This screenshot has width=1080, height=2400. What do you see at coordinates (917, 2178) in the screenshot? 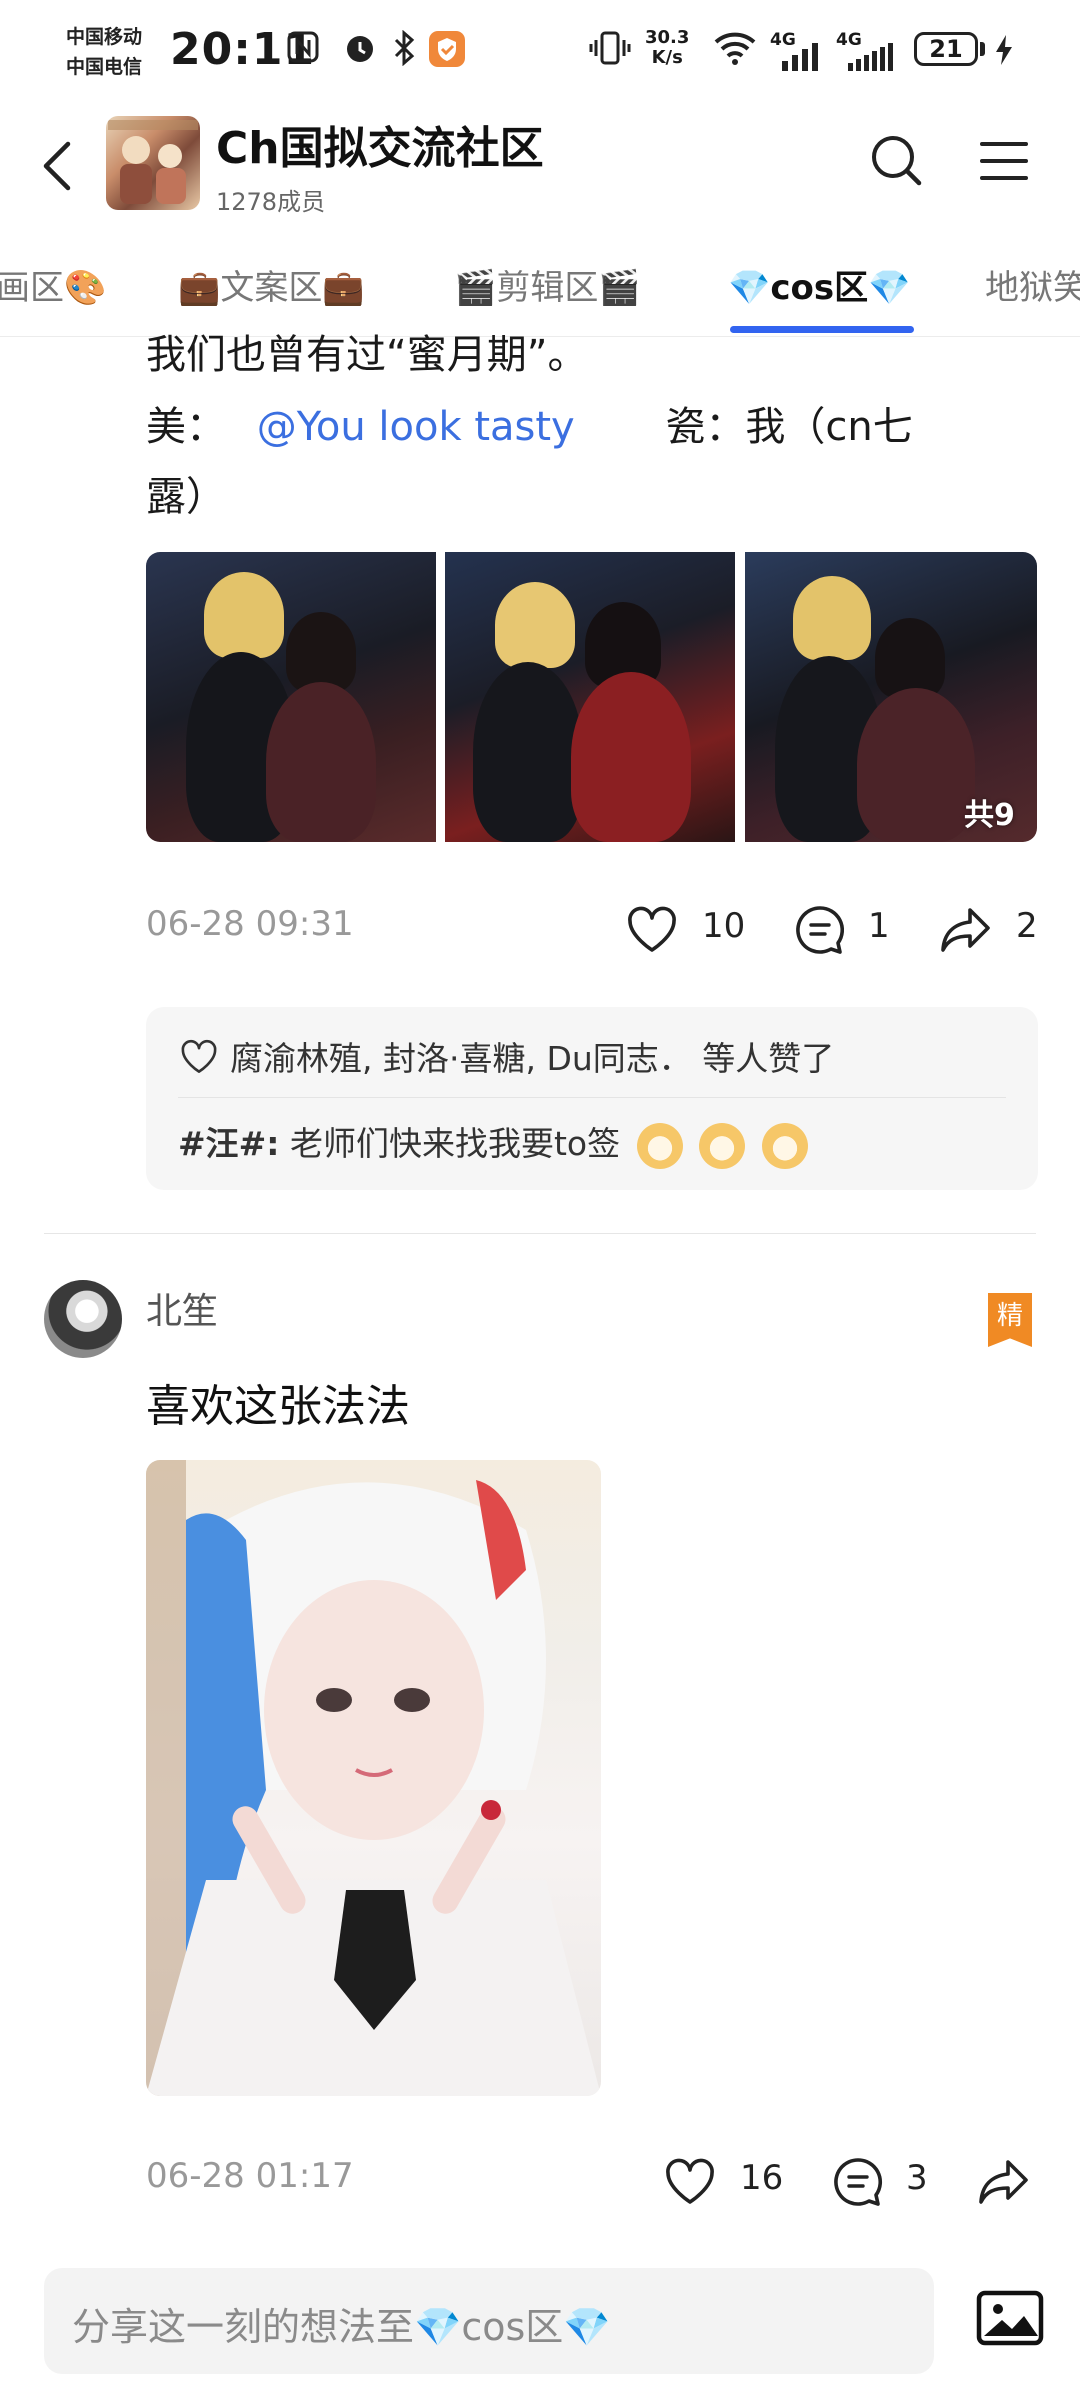
I see `post2-comment-count: 3` at bounding box center [917, 2178].